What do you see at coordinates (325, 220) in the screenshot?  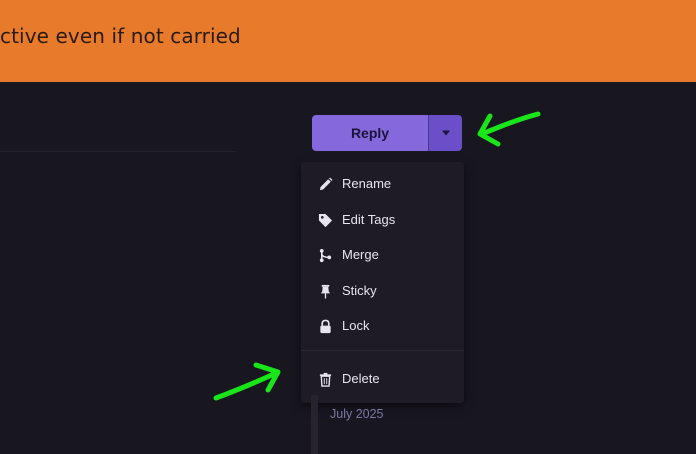 I see `tag-icon` at bounding box center [325, 220].